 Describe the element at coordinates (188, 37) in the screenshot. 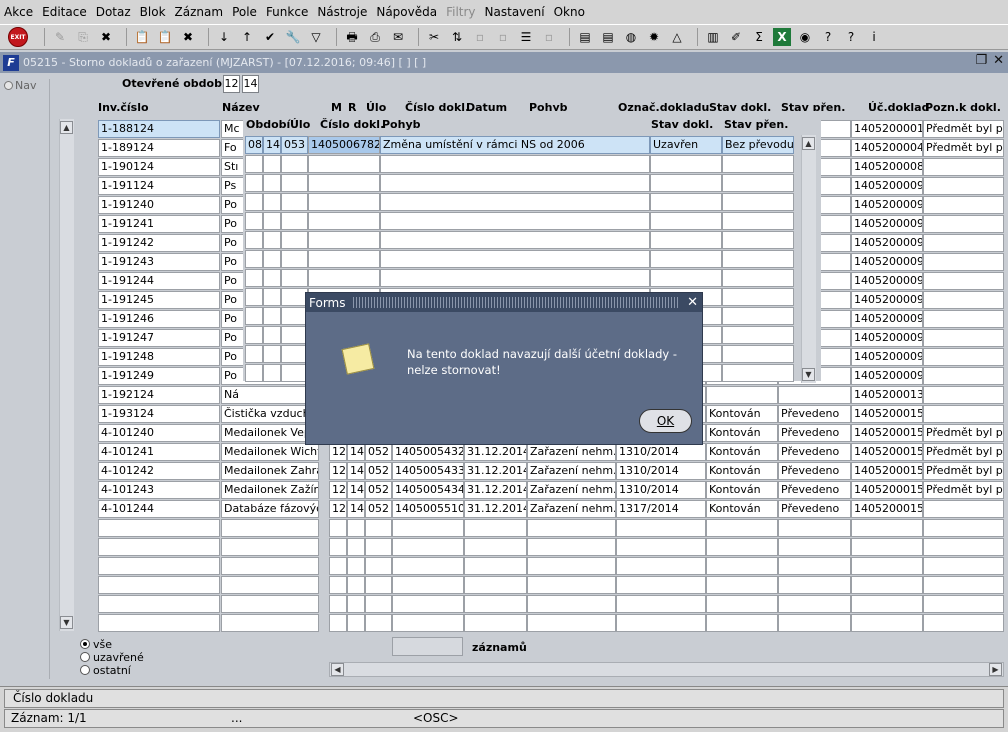

I see `delete-icon: ✖` at that location.